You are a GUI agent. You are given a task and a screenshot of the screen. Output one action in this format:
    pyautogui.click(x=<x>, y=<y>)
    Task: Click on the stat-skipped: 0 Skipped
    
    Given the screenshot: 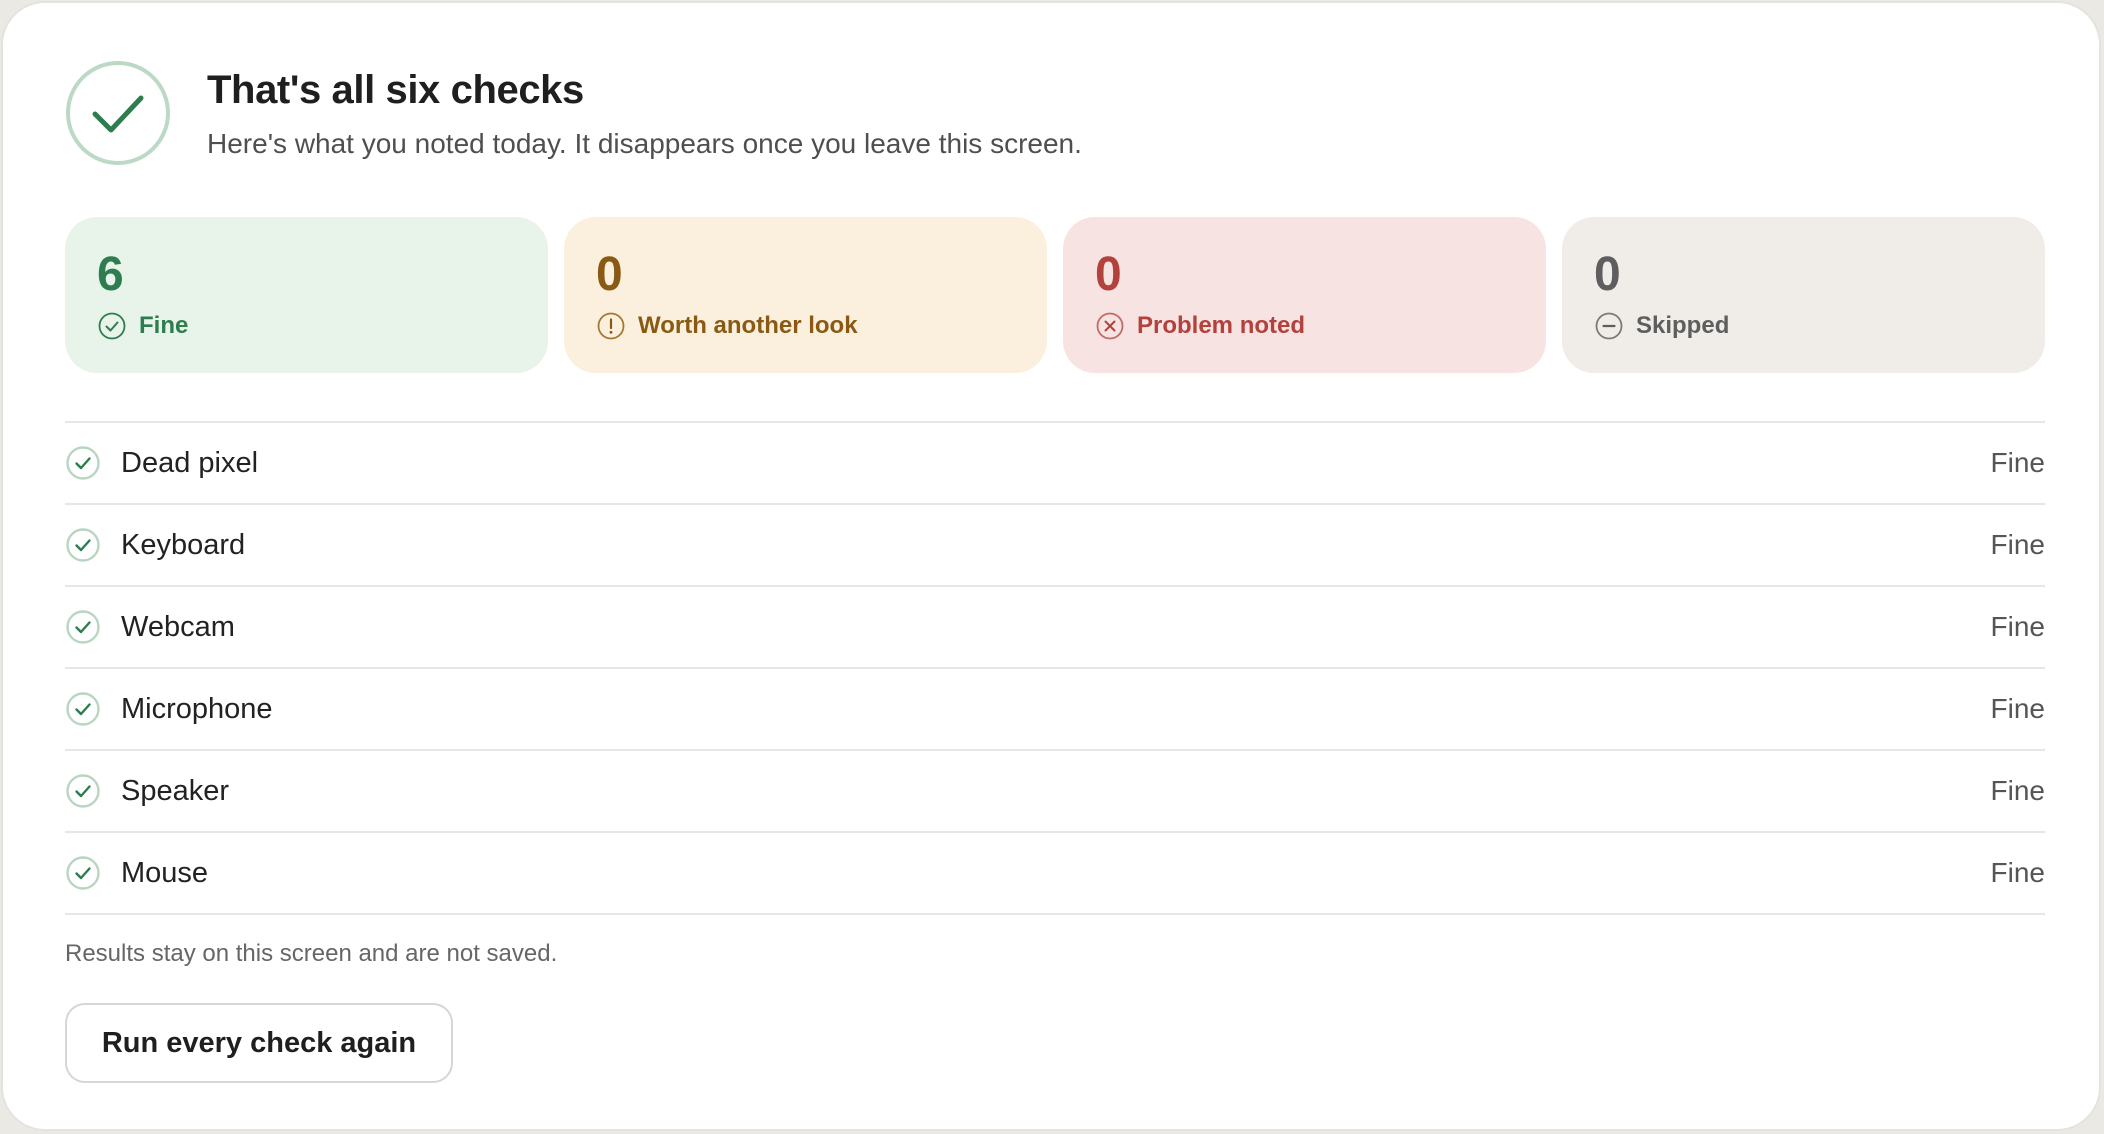 What is the action you would take?
    pyautogui.click(x=1803, y=295)
    